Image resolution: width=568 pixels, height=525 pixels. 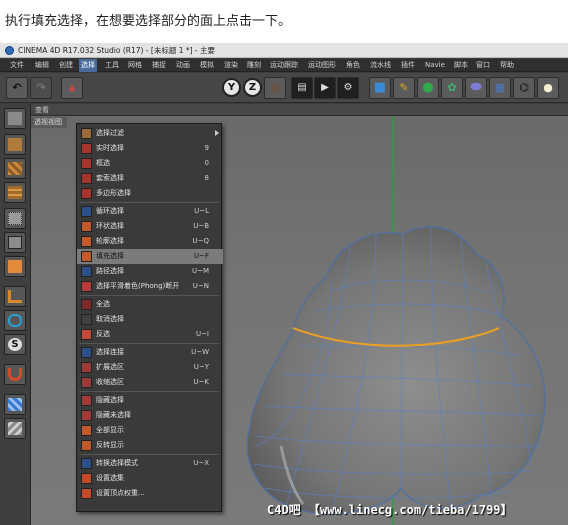 I want to click on select-menu-item-8: 填充选择 U~F, so click(x=150, y=256).